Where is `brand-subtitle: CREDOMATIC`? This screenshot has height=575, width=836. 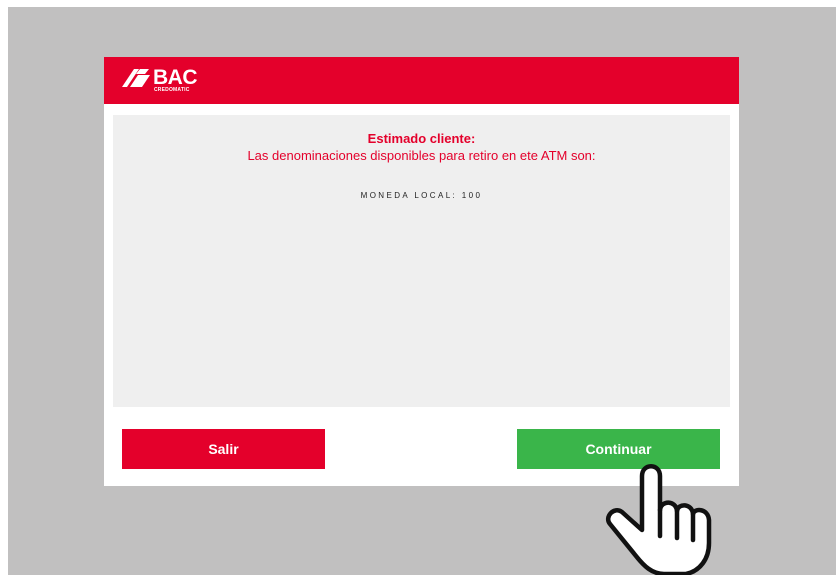
brand-subtitle: CREDOMATIC is located at coordinates (172, 90).